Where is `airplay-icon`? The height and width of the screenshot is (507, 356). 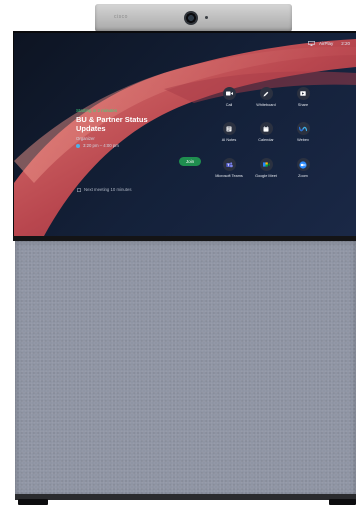 airplay-icon is located at coordinates (311, 43).